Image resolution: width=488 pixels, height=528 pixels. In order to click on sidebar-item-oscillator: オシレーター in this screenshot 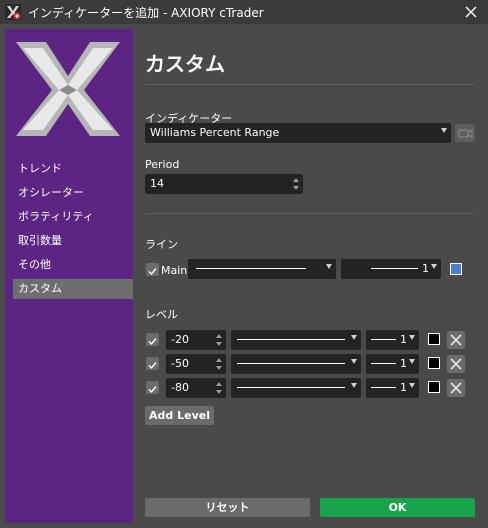, I will do `click(73, 193)`.